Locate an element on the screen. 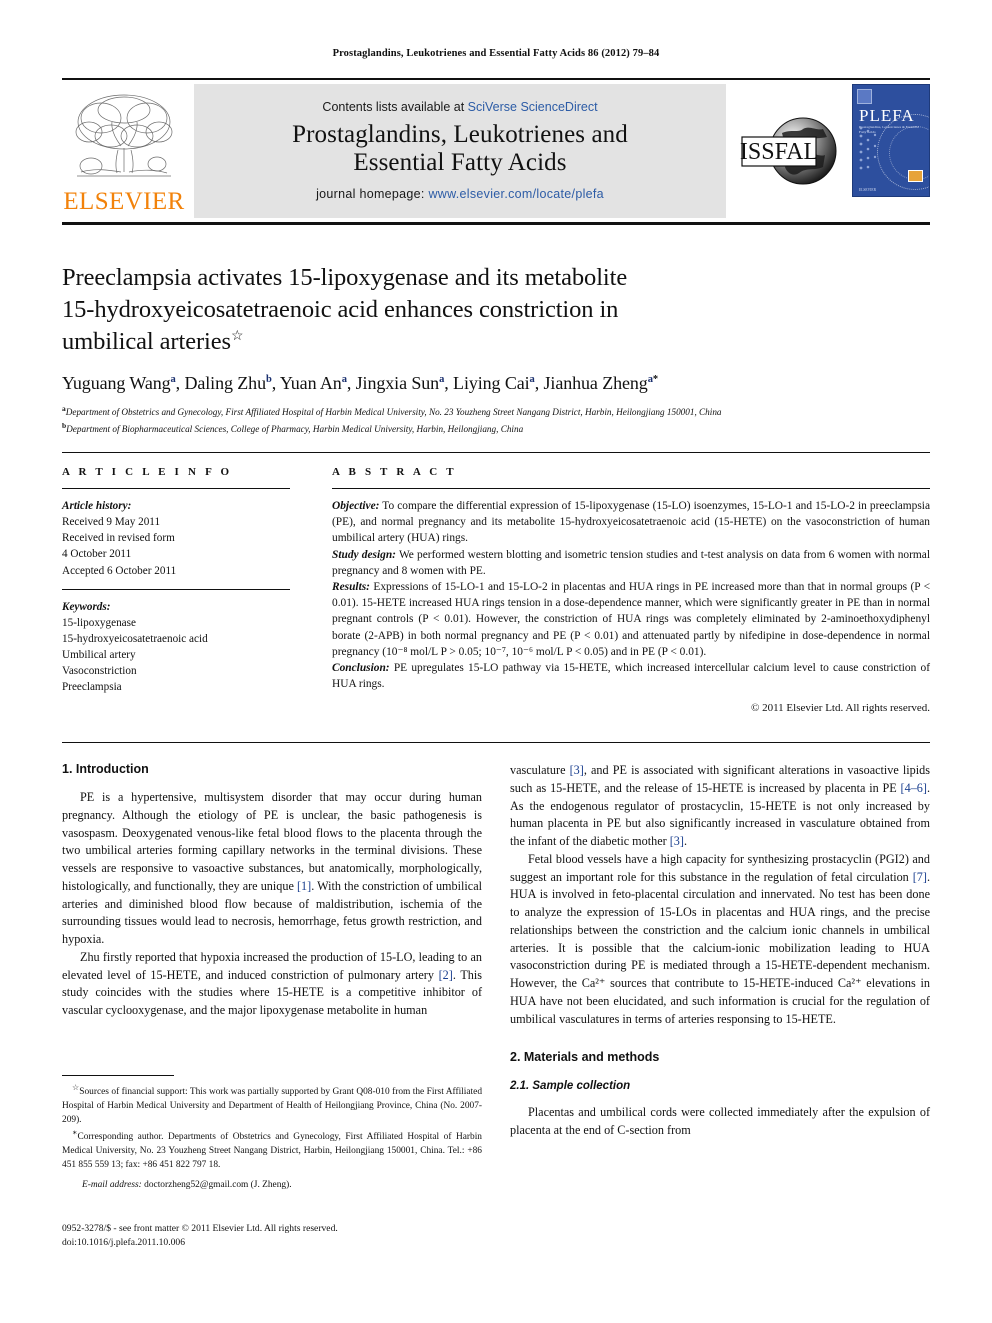 This screenshot has height=1323, width=992. cover-society-badge is located at coordinates (864, 96).